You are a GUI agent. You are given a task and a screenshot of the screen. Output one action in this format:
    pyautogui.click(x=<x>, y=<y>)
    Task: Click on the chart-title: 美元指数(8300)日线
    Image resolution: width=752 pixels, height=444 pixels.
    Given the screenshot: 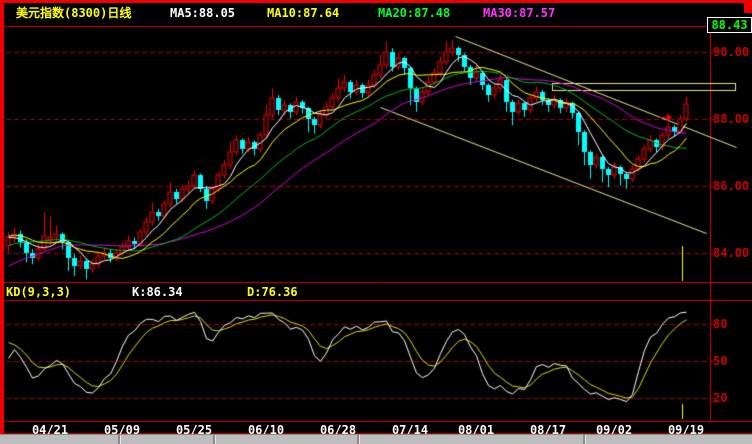 What is the action you would take?
    pyautogui.click(x=74, y=13)
    